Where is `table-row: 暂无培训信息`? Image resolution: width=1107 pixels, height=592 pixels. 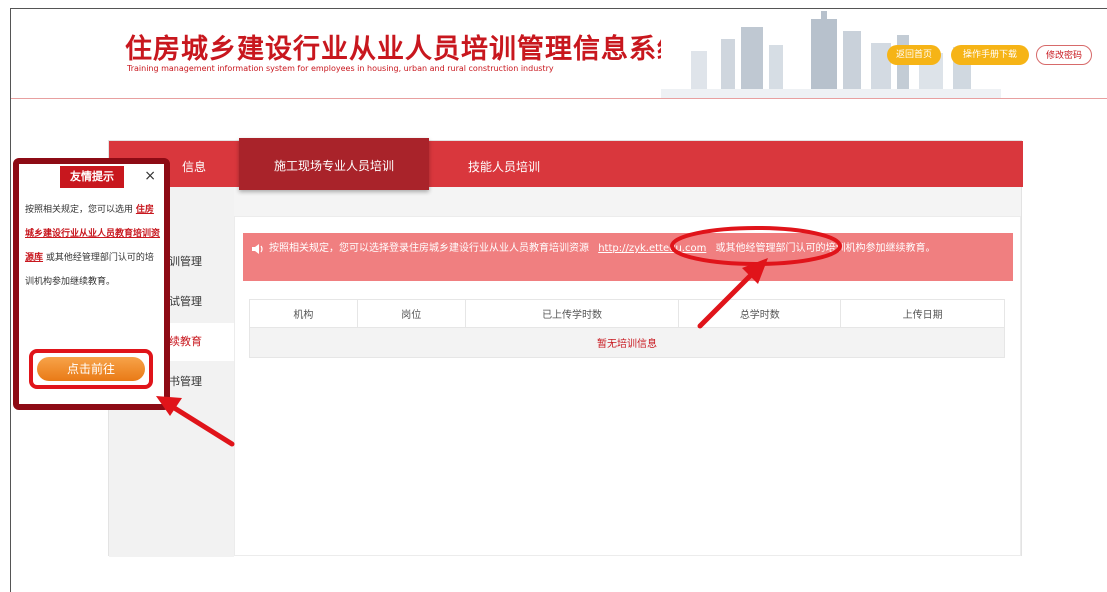 table-row: 暂无培训信息 is located at coordinates (627, 342).